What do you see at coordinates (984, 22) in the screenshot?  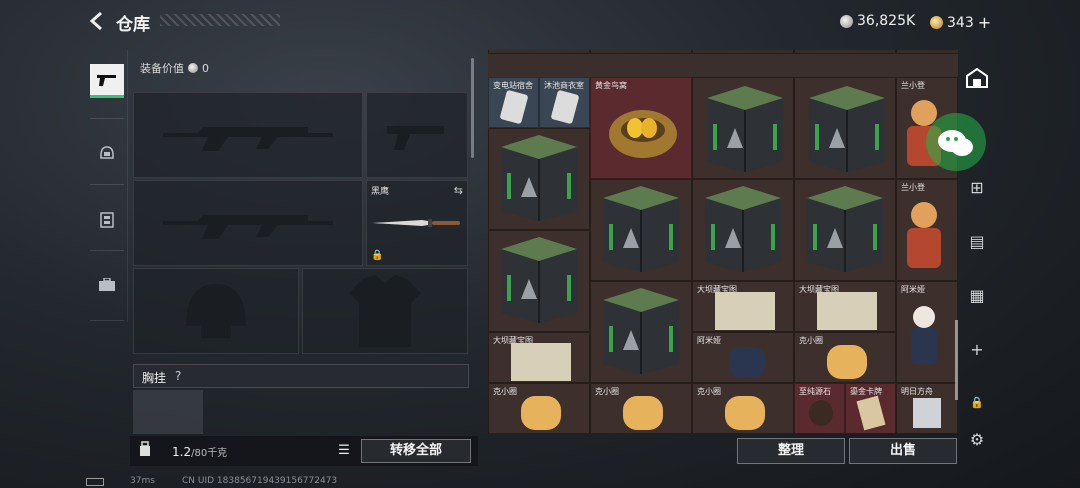 I see `add-currency-icon: +` at bounding box center [984, 22].